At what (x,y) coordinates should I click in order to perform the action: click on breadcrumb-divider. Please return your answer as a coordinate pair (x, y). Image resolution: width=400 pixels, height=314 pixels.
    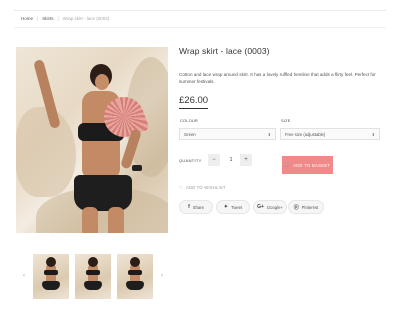
    Looking at the image, I should click on (200, 27).